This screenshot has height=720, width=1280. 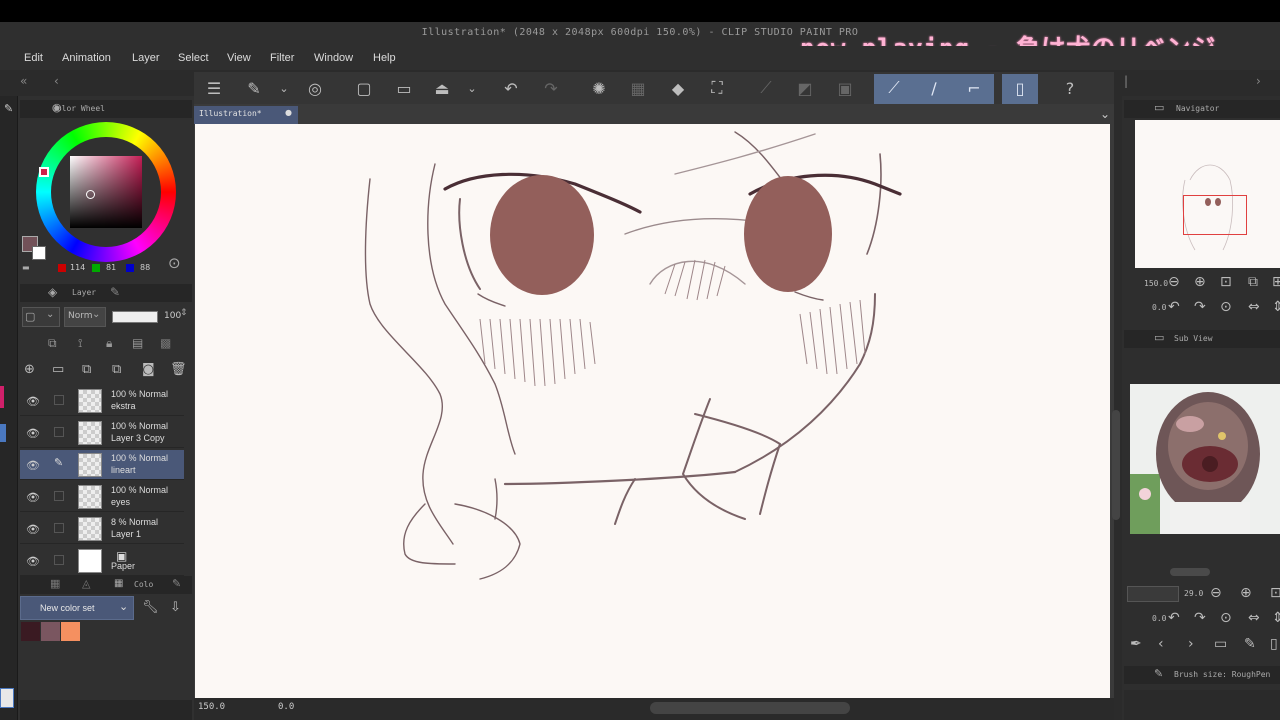 I want to click on reference-image, so click(x=1205, y=459).